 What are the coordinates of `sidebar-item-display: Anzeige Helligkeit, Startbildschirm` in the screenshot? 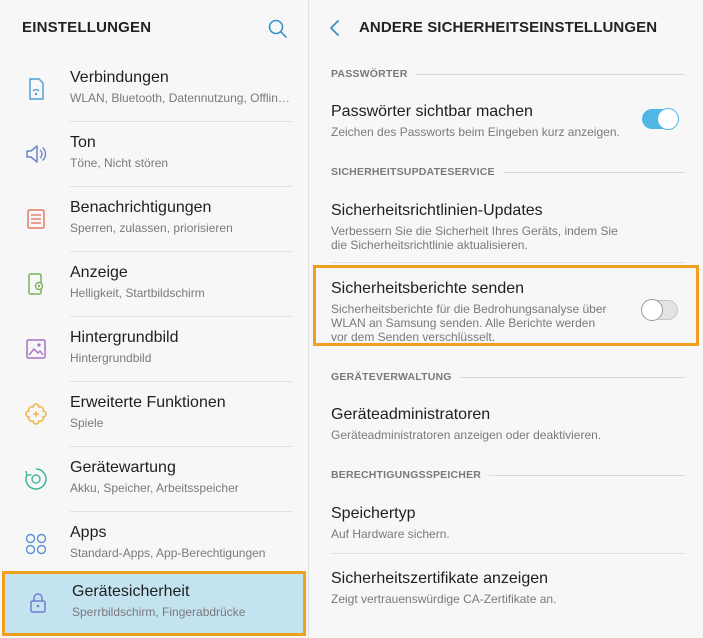 It's located at (154, 284).